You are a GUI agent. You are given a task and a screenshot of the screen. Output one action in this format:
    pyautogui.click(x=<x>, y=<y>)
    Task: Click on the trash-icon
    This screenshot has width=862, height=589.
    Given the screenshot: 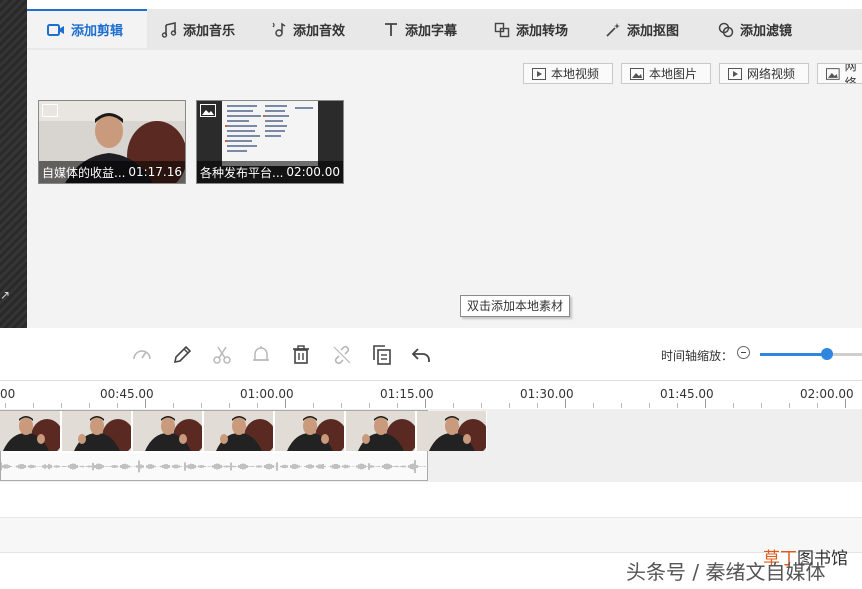 What is the action you would take?
    pyautogui.click(x=301, y=355)
    